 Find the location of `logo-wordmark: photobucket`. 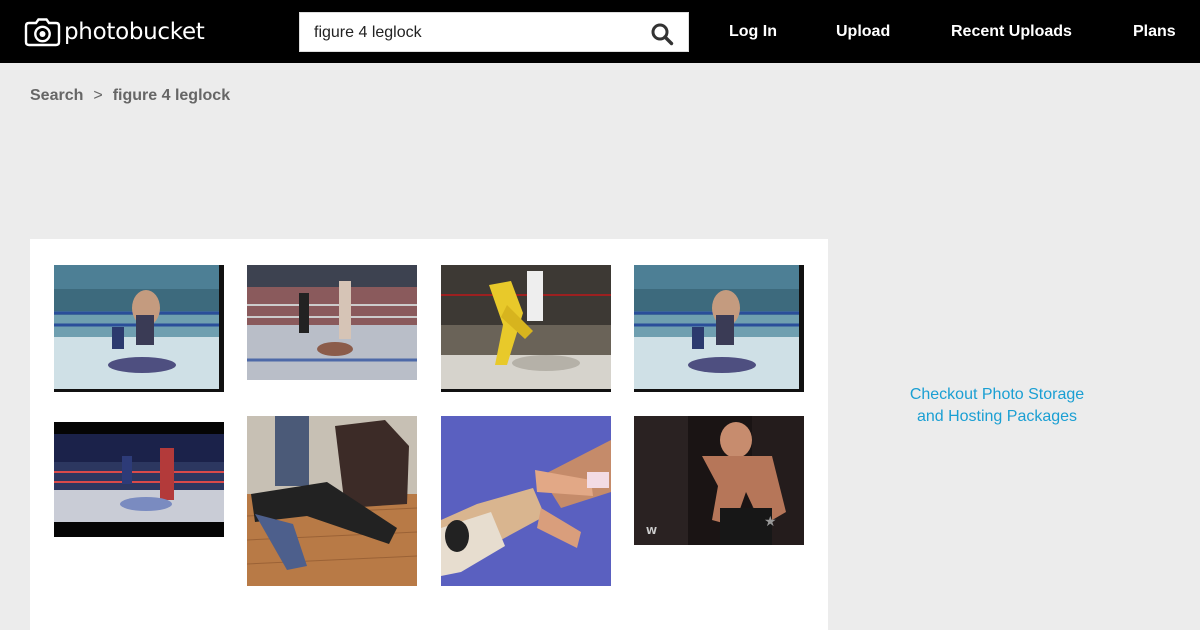

logo-wordmark: photobucket is located at coordinates (134, 32).